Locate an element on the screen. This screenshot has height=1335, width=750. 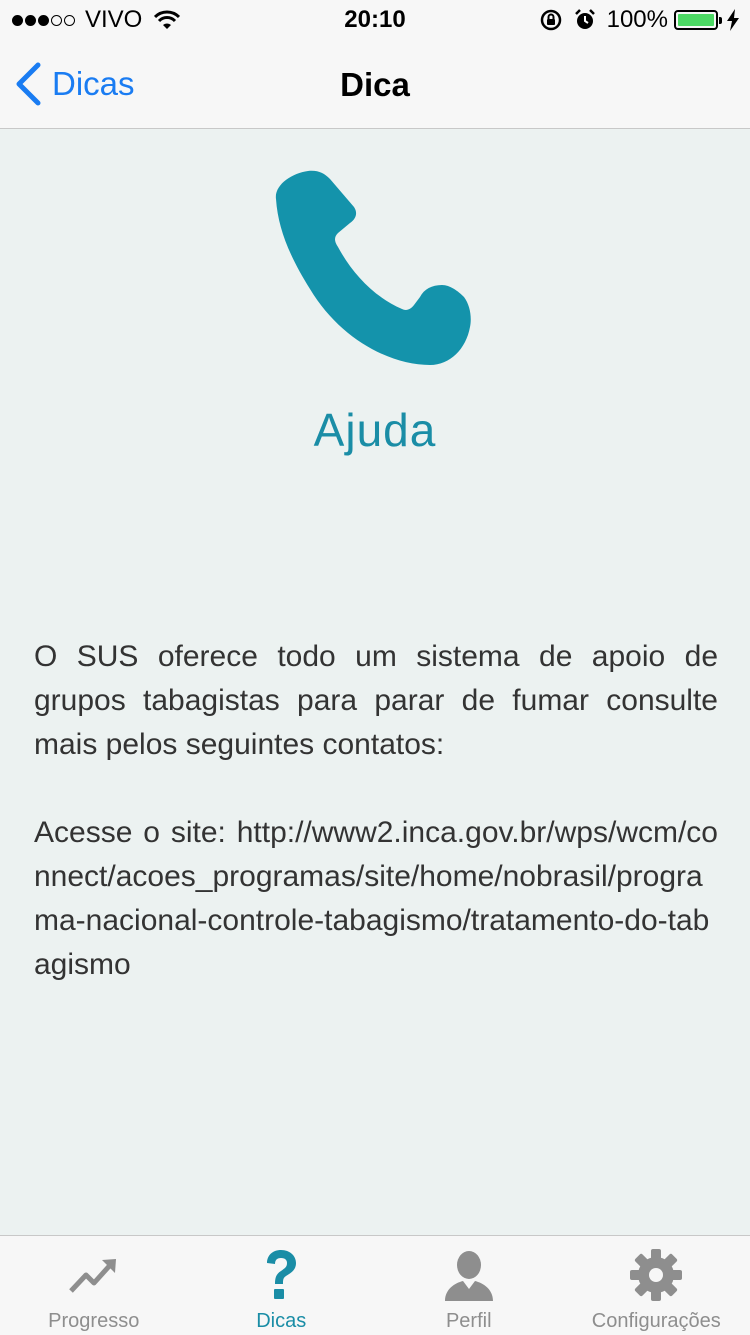
gear-icon is located at coordinates (656, 1275).